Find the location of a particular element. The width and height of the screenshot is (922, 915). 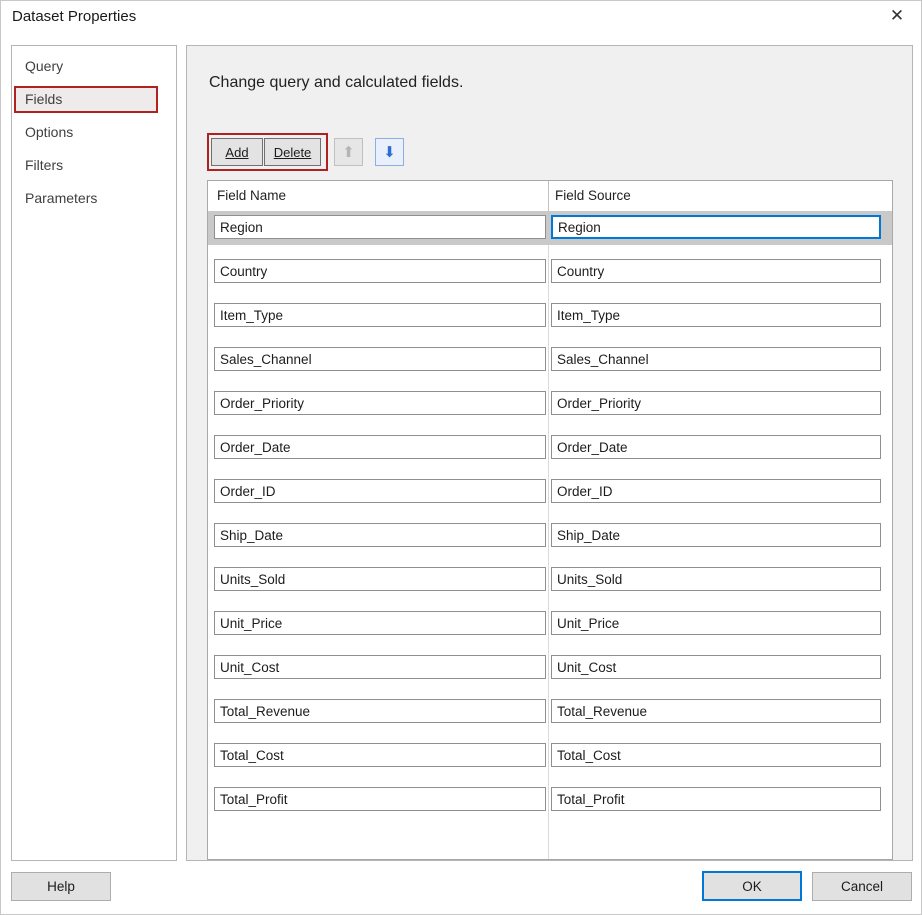

add-button: Add is located at coordinates (237, 152).